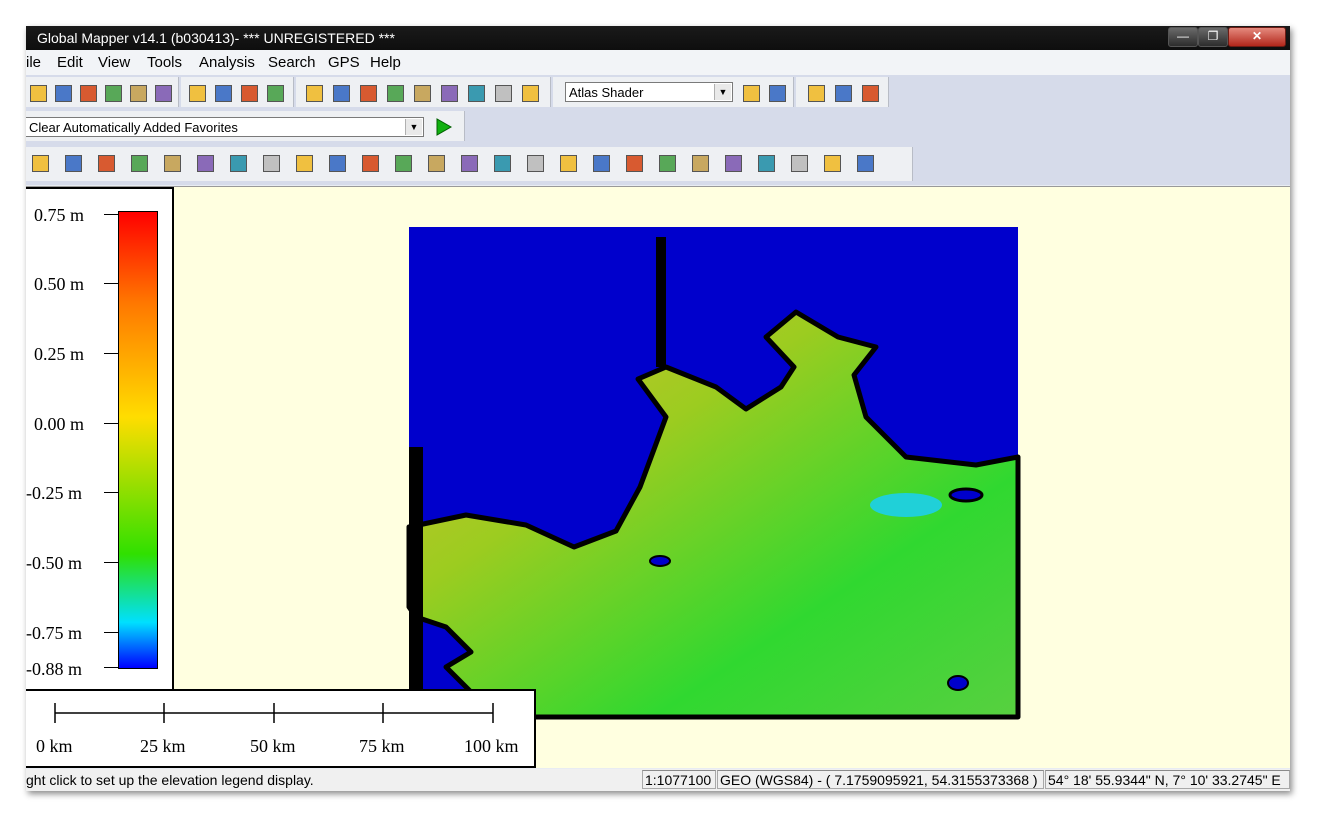 Image resolution: width=1332 pixels, height=817 pixels. What do you see at coordinates (138, 93) in the screenshot?
I see `layers-icon` at bounding box center [138, 93].